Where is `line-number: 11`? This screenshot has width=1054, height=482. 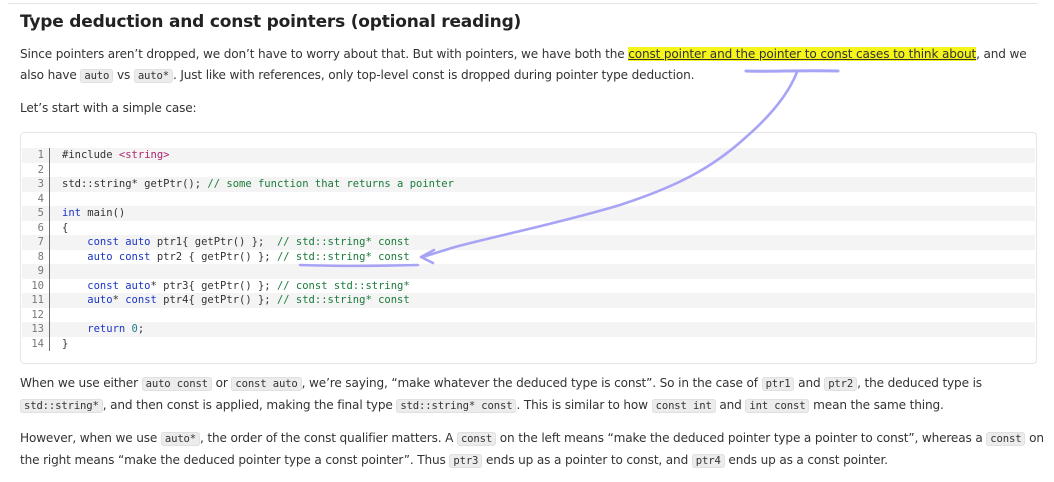
line-number: 11 is located at coordinates (37, 300).